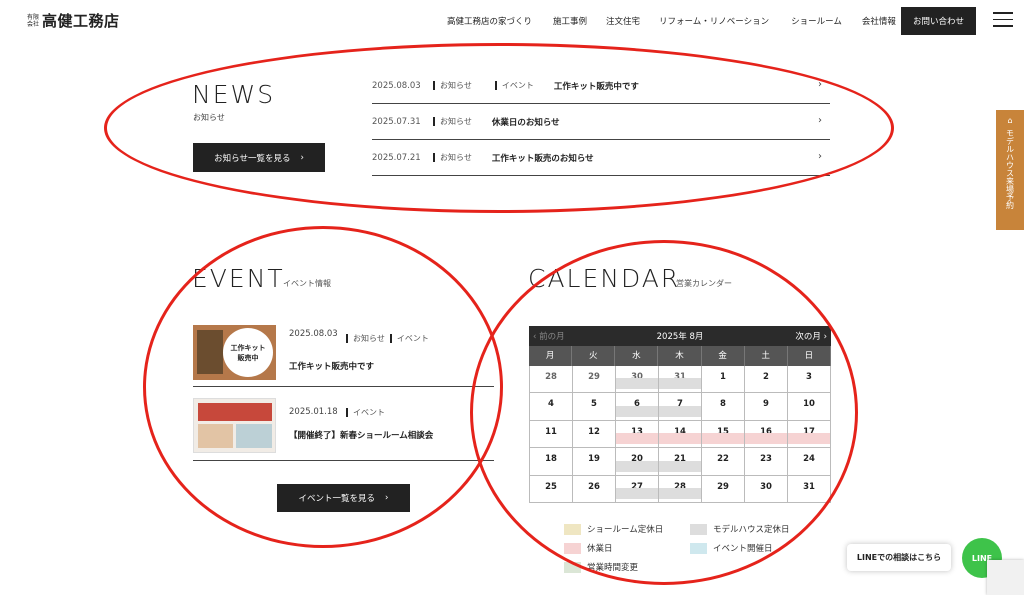 This screenshot has height=595, width=1024. I want to click on news-item: 2025.08.03 お知らせ イベント 工作キット販売中です ›, so click(601, 86).